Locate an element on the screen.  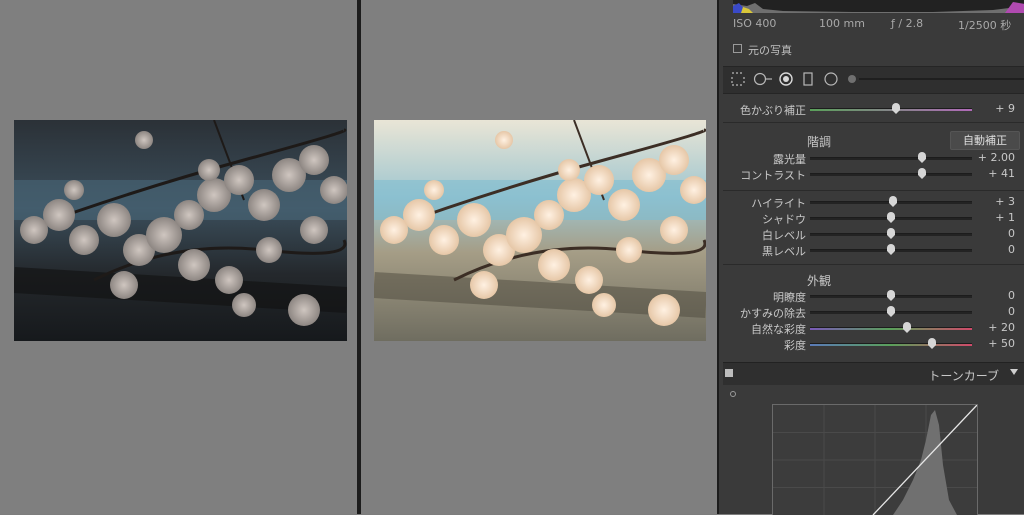
slider-label: 彩度 is located at coordinates (795, 345).